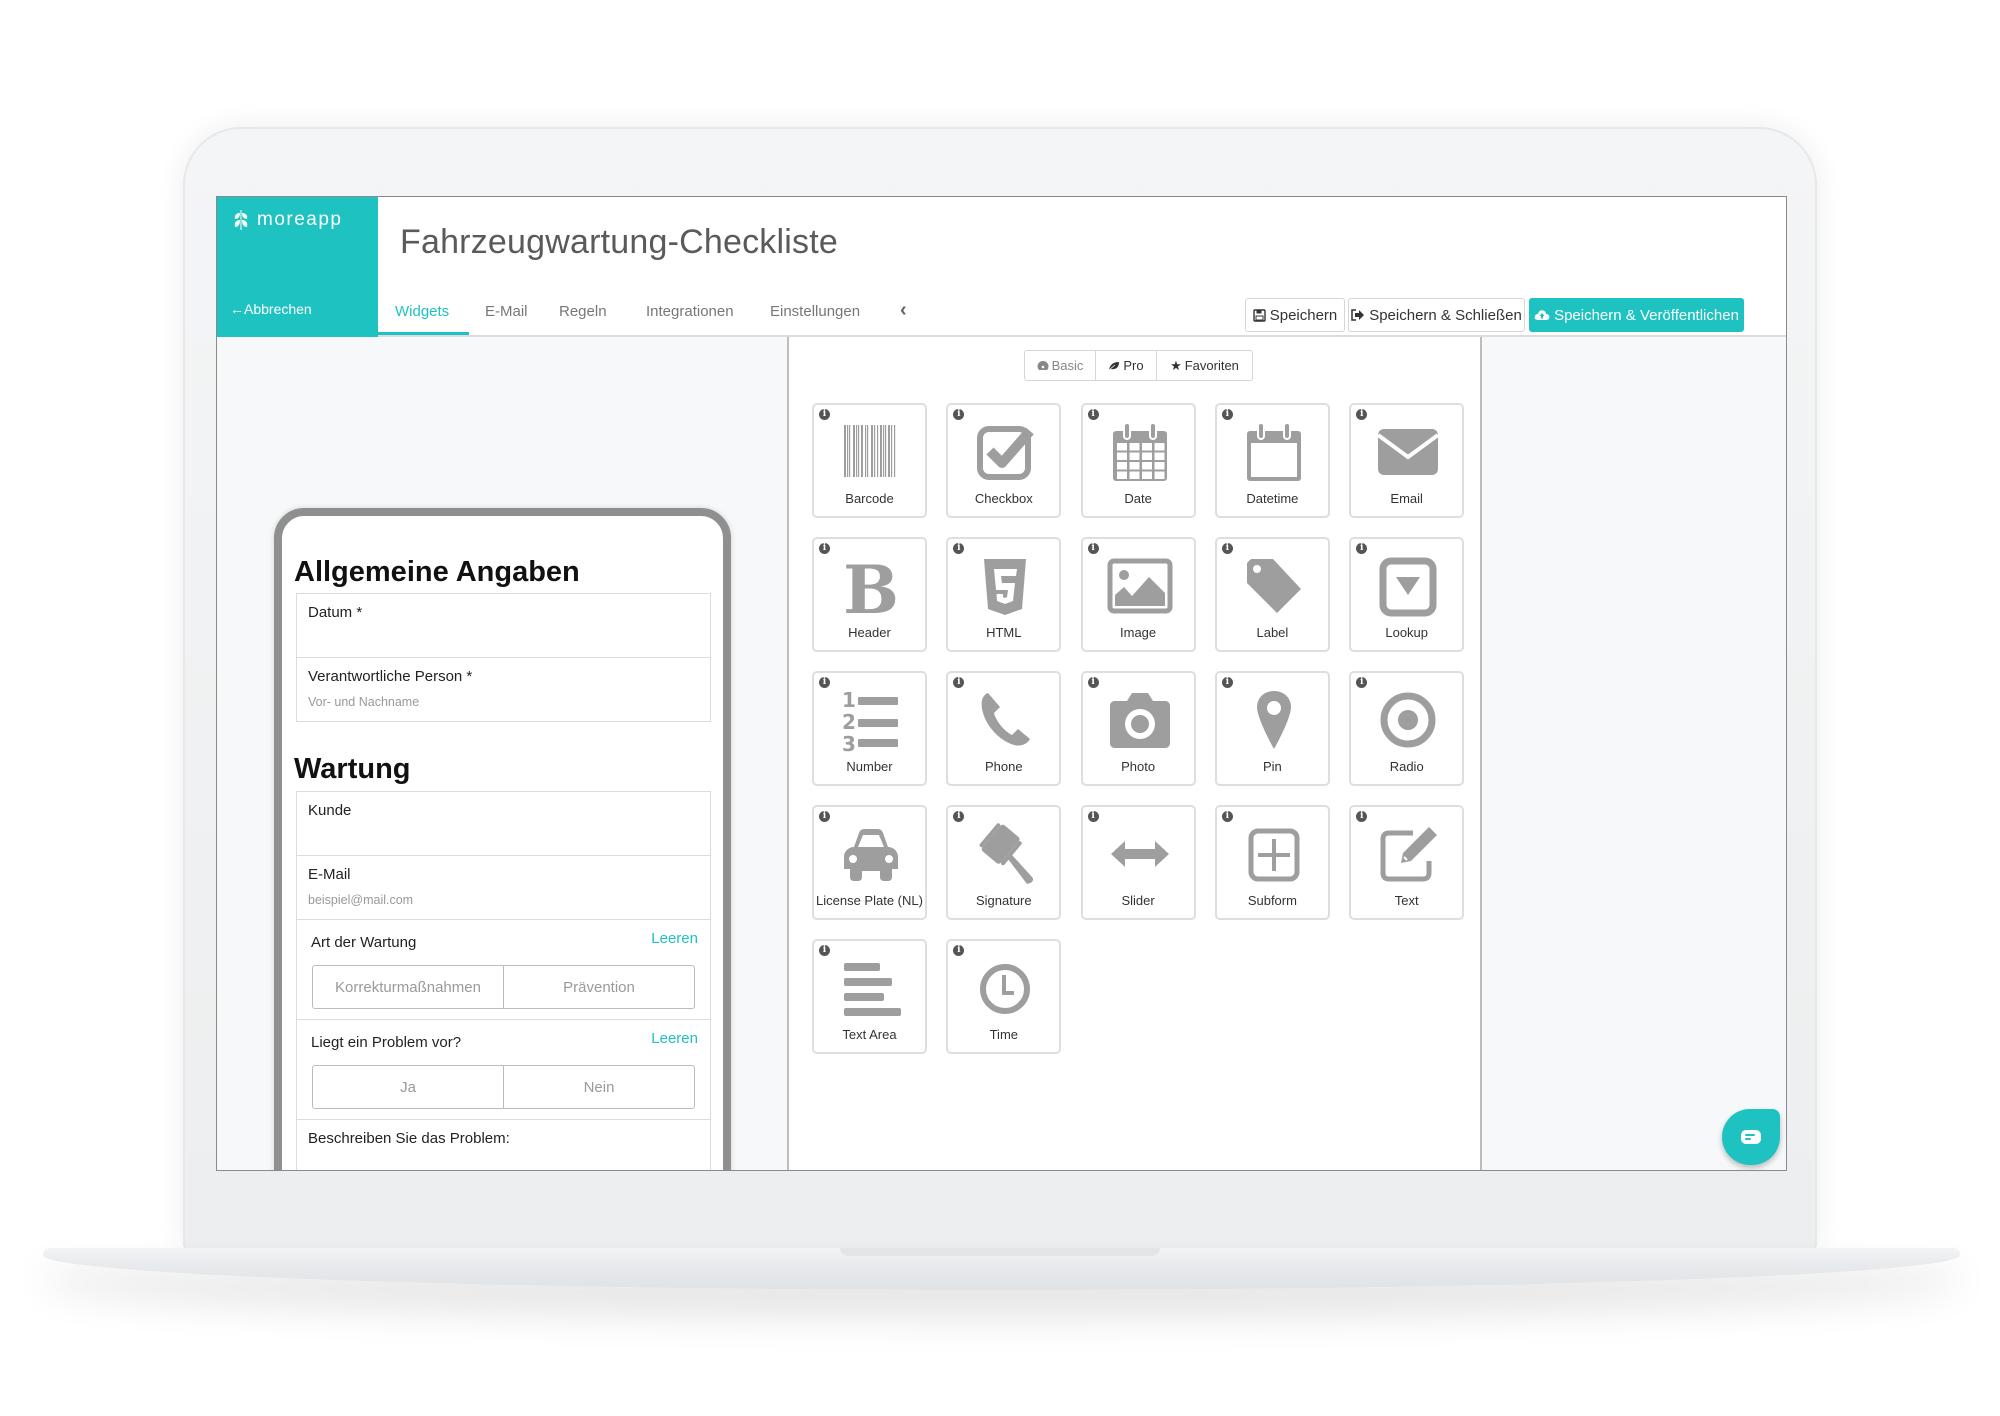  What do you see at coordinates (1139, 451) in the screenshot?
I see `calendar-icon` at bounding box center [1139, 451].